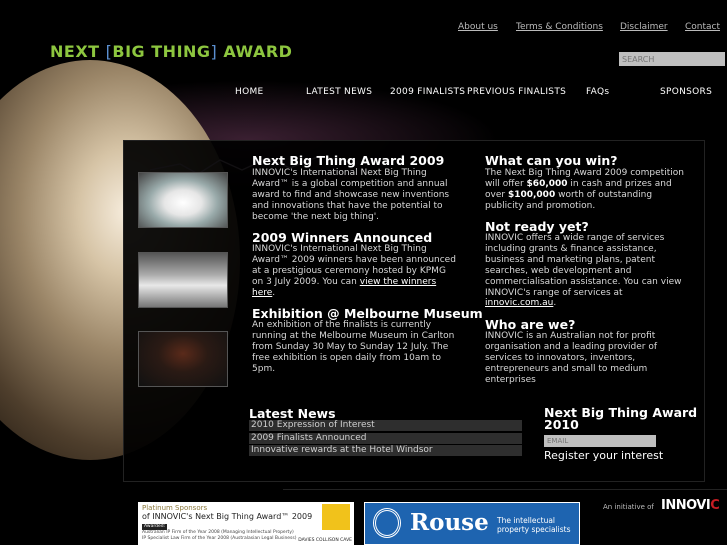  Describe the element at coordinates (292, 413) in the screenshot. I see `latest-news-heading: Latest News` at that location.